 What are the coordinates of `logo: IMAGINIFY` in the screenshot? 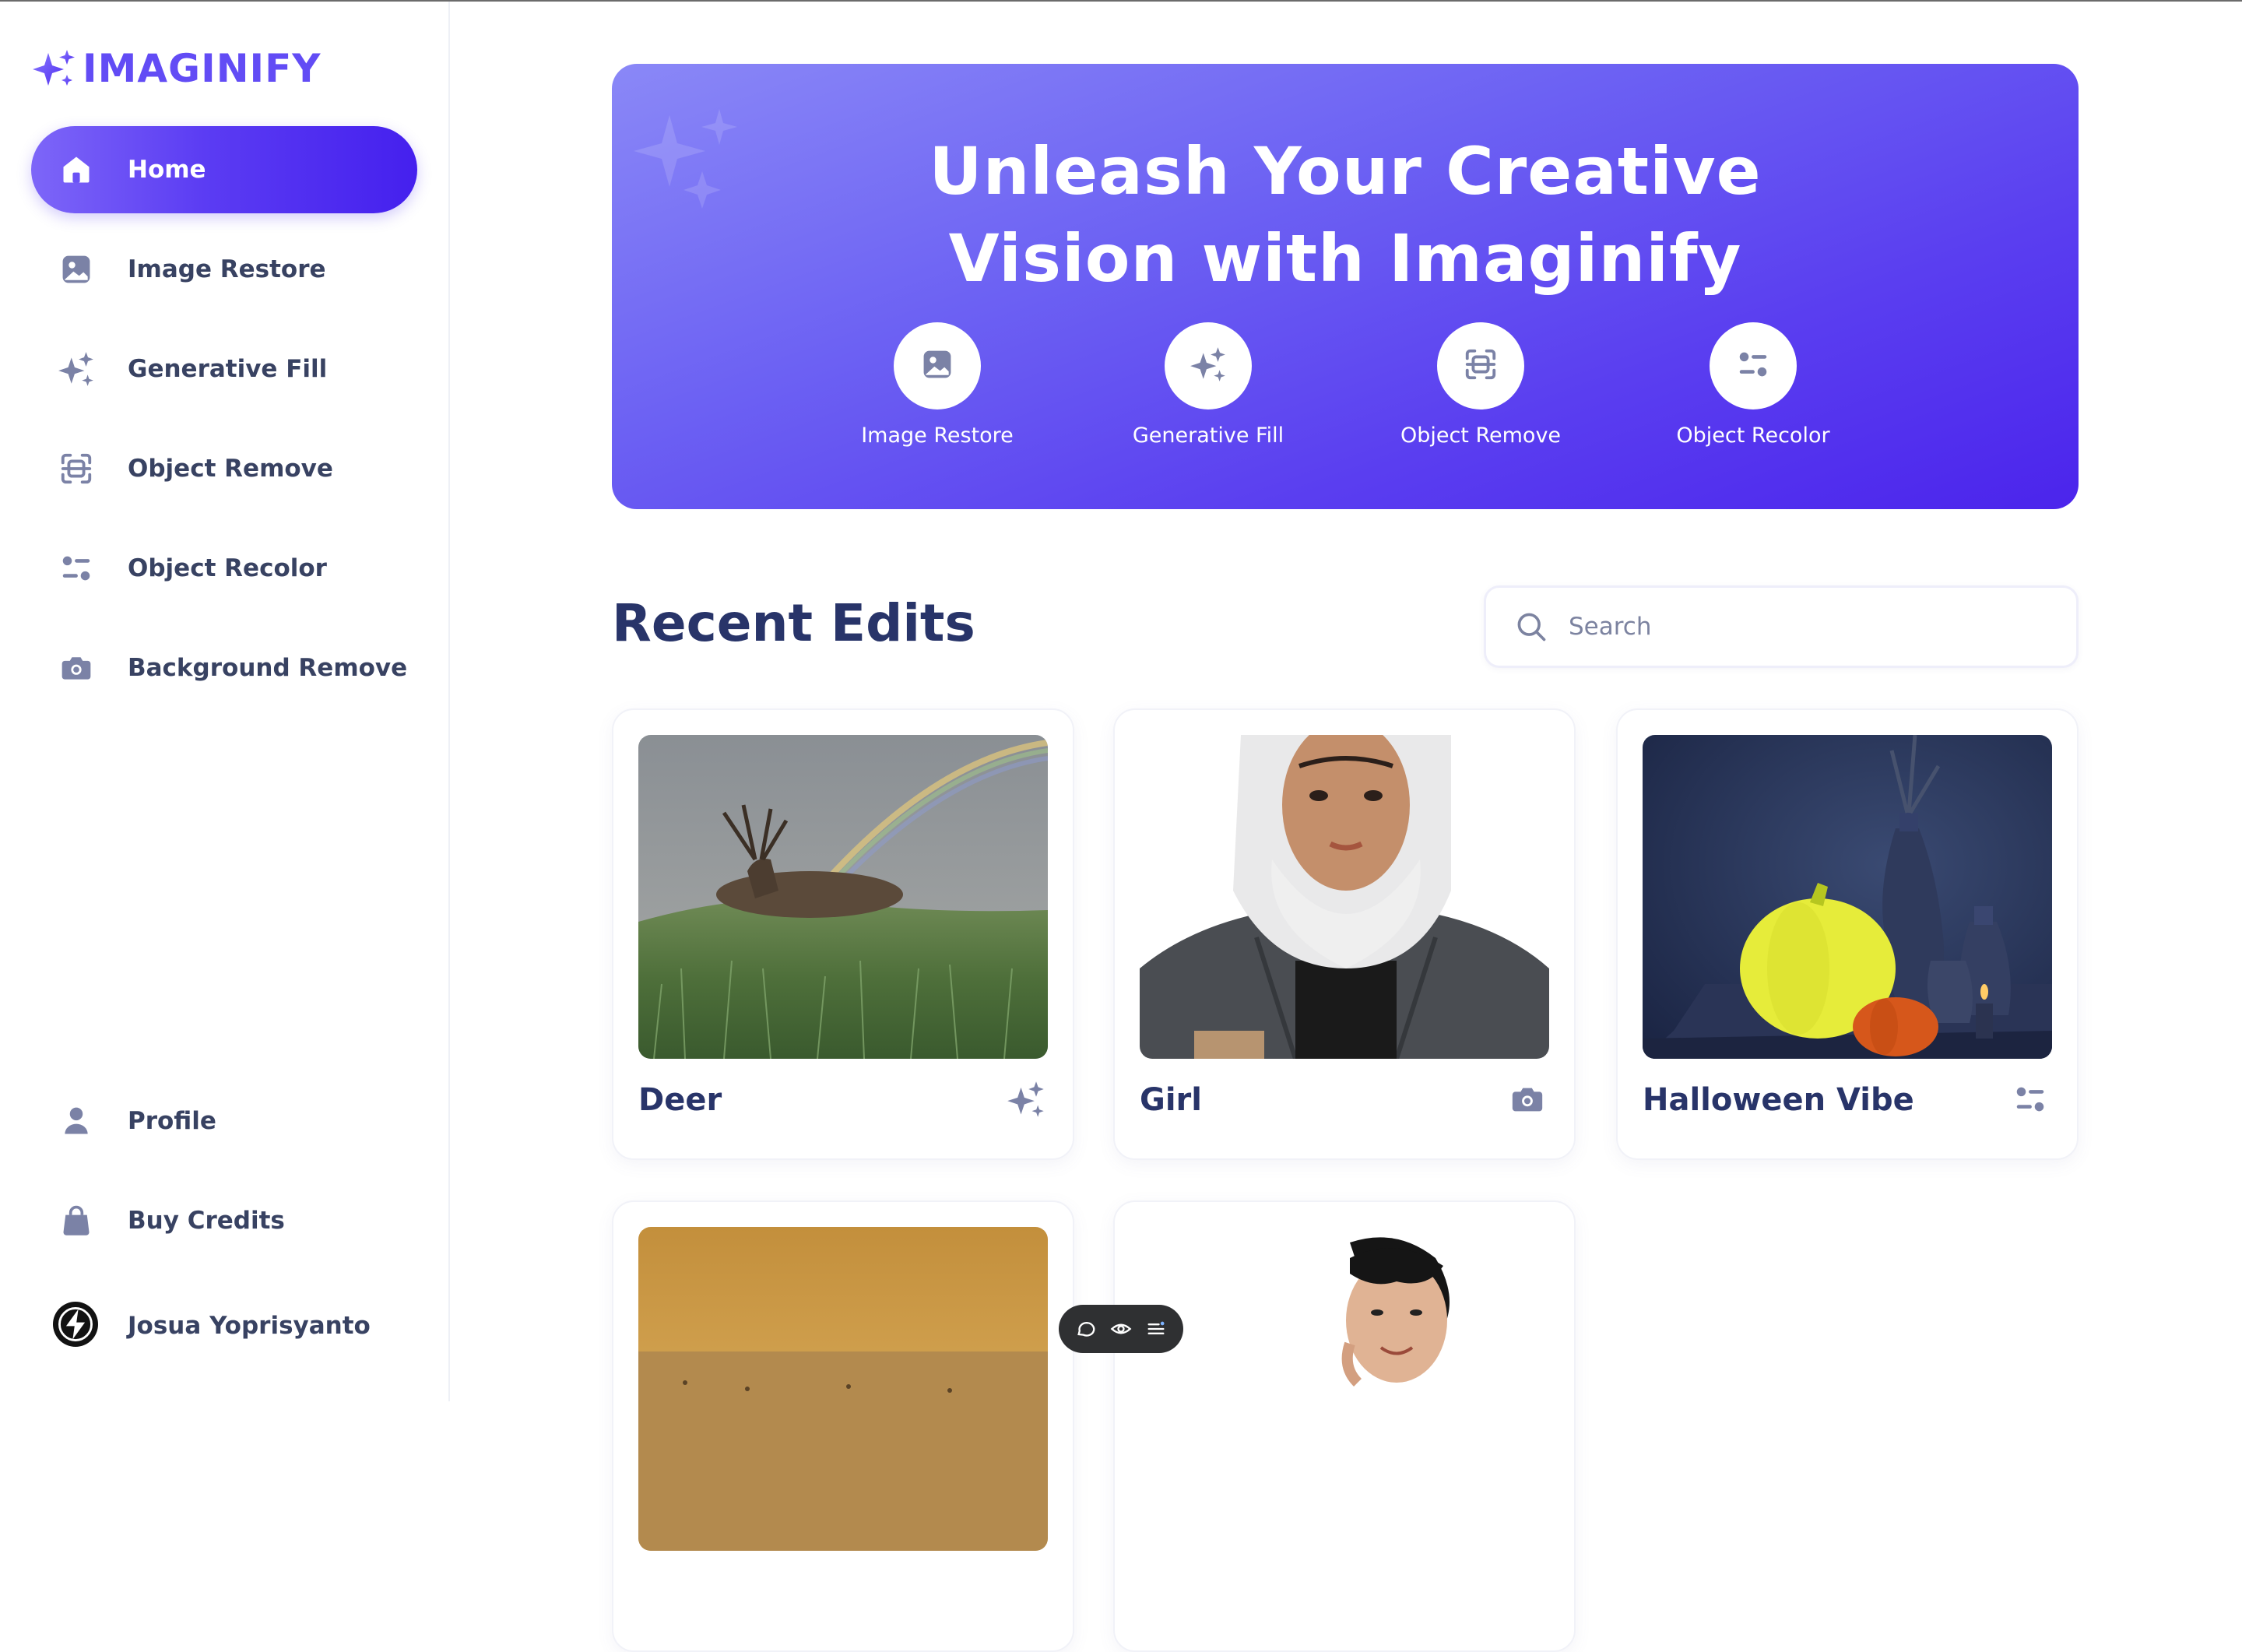 It's located at (176, 68).